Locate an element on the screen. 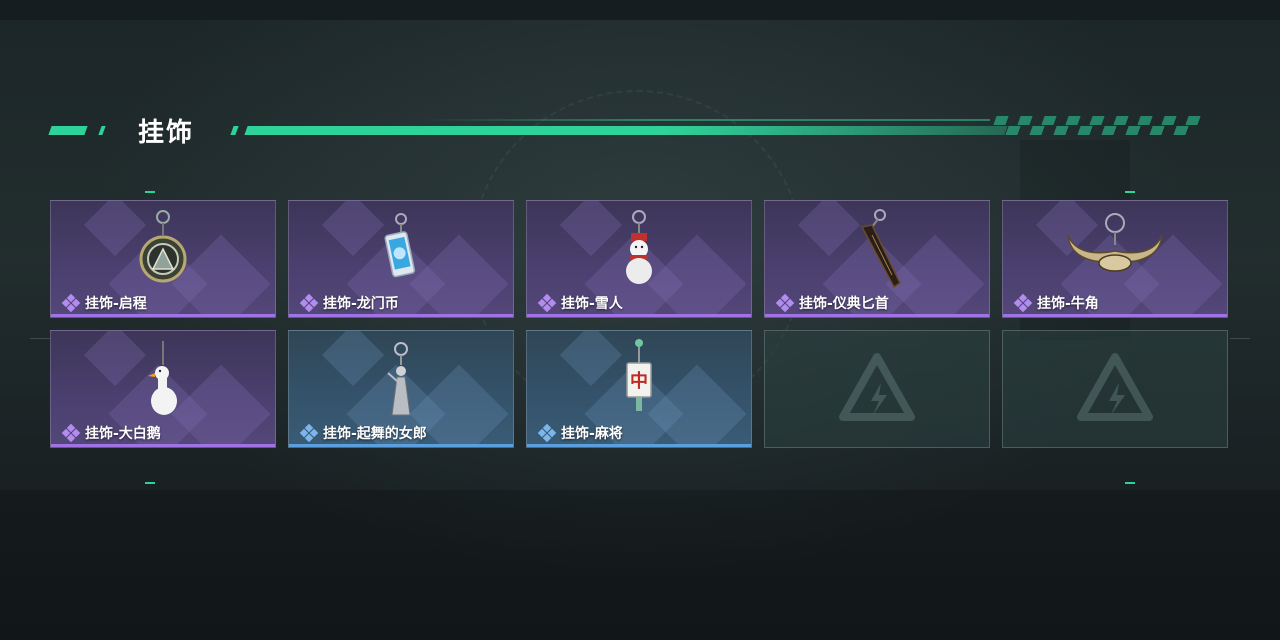  card-label-row: 挂饰-麻将 is located at coordinates (580, 433).